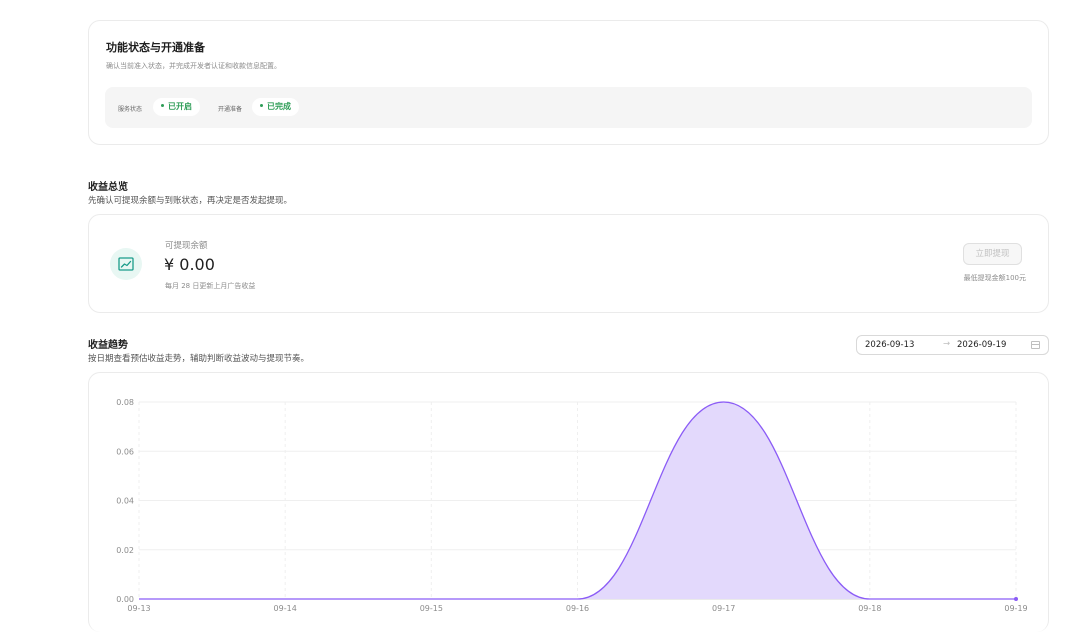 This screenshot has width=1080, height=632. Describe the element at coordinates (130, 109) in the screenshot. I see `service-status-label: 服务状态` at that location.